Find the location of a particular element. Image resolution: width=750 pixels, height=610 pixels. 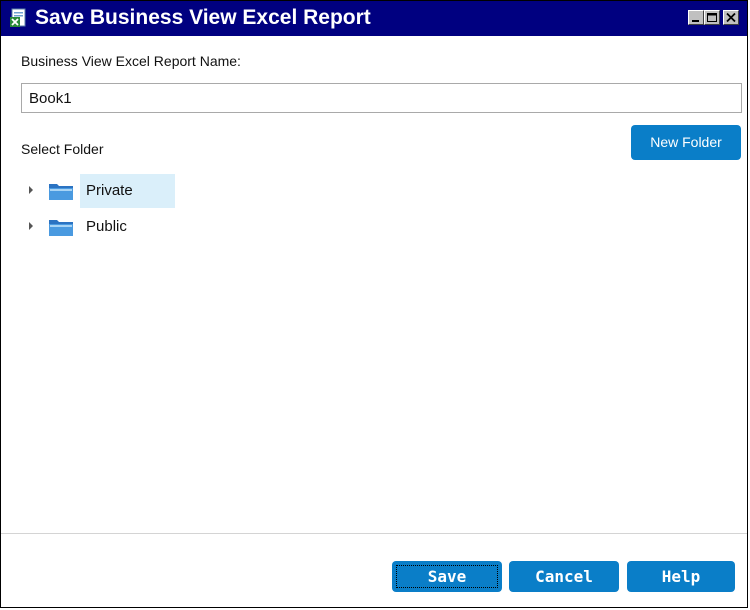

close-button is located at coordinates (731, 17).